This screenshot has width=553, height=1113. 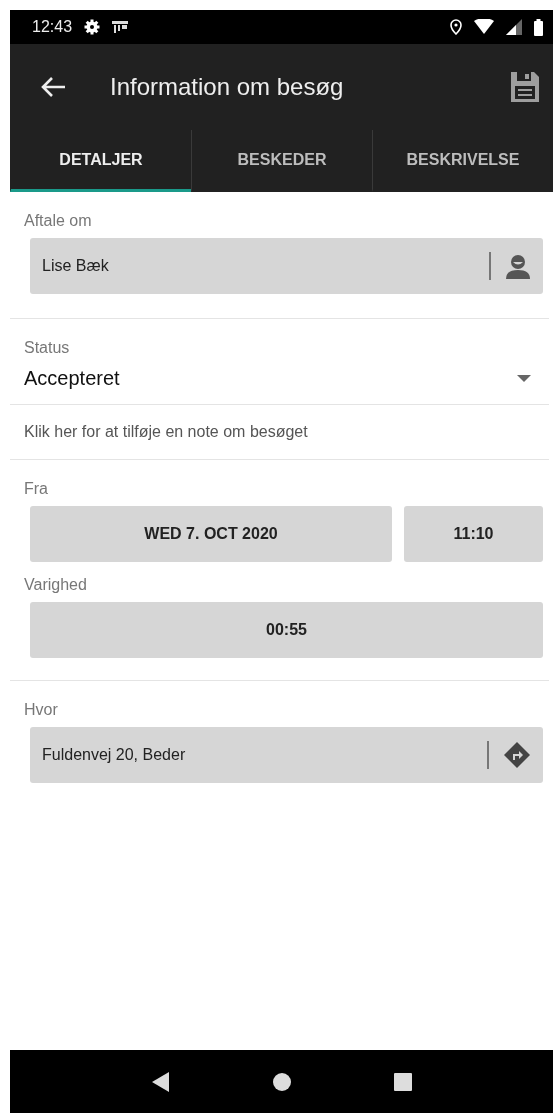 What do you see at coordinates (47, 347) in the screenshot?
I see `field-label: Status` at bounding box center [47, 347].